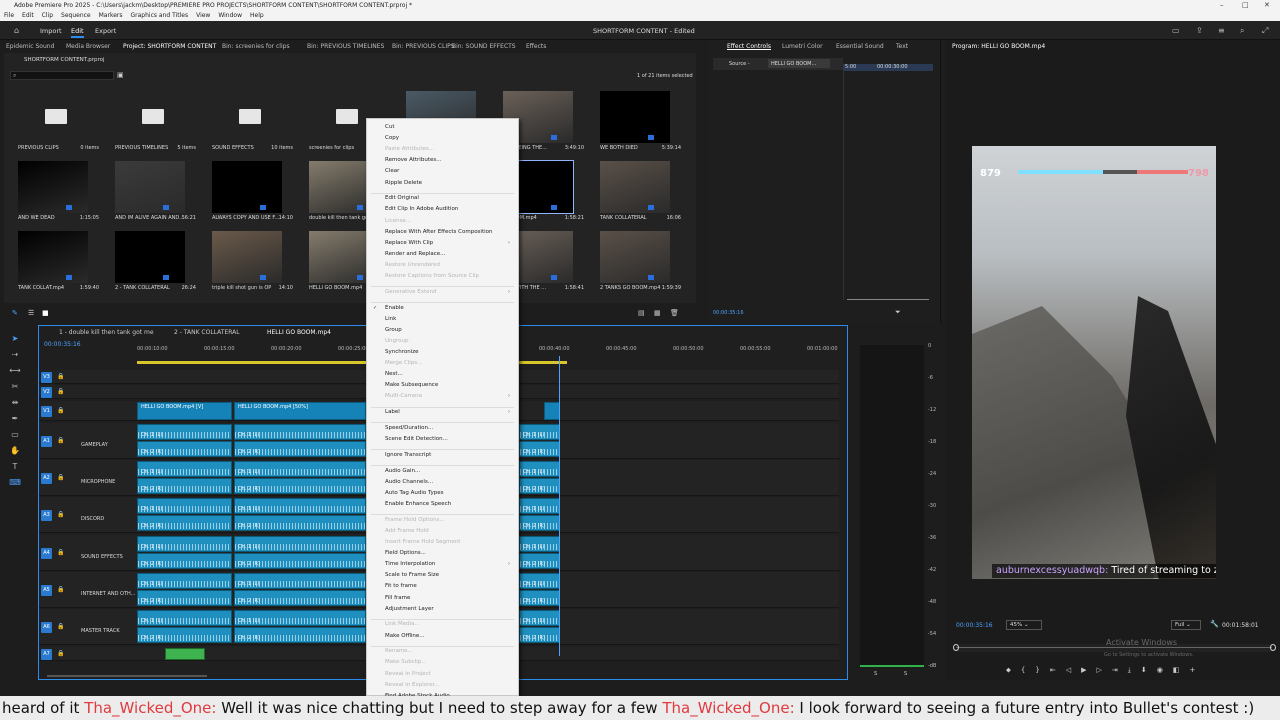 The width and height of the screenshot is (1280, 720). What do you see at coordinates (203, 16) in the screenshot?
I see `menu-view: View` at bounding box center [203, 16].